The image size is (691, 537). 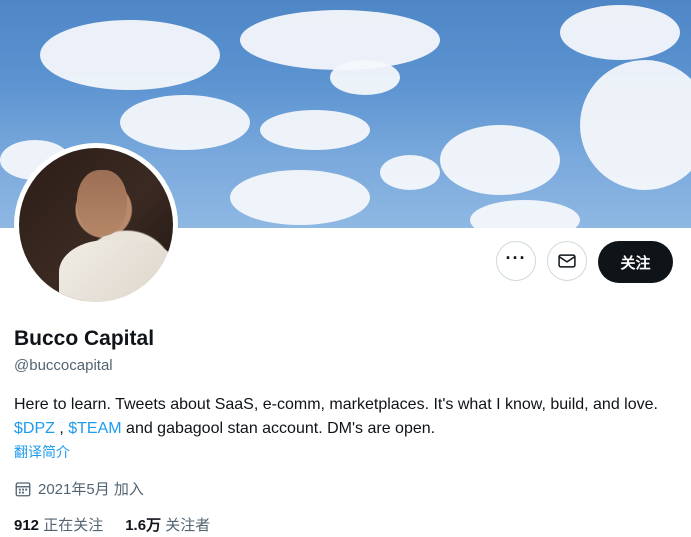 I want to click on profile-avatar, so click(x=96, y=225).